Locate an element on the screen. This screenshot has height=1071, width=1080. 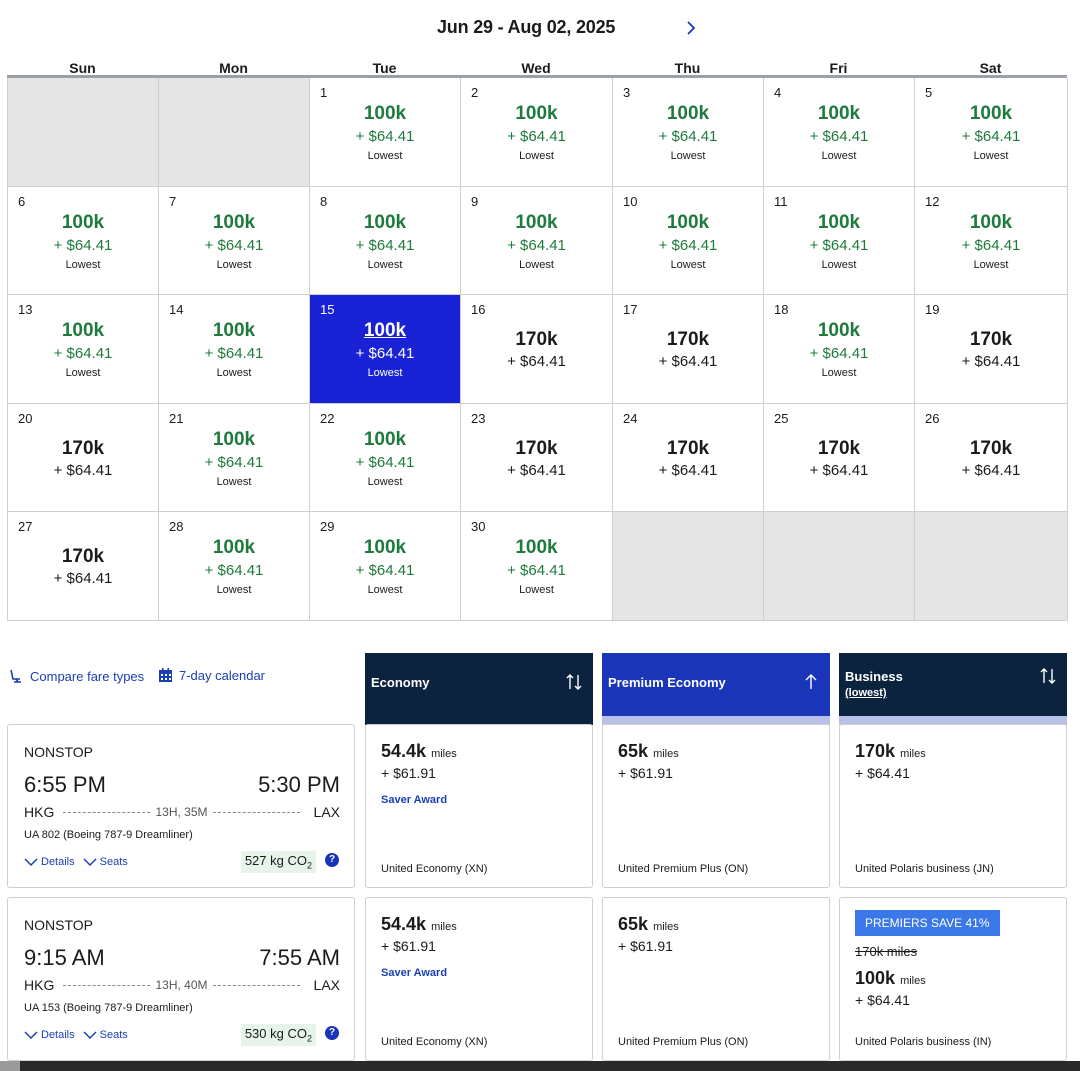
fare-class: United Premium Plus (ON) is located at coordinates (683, 869).